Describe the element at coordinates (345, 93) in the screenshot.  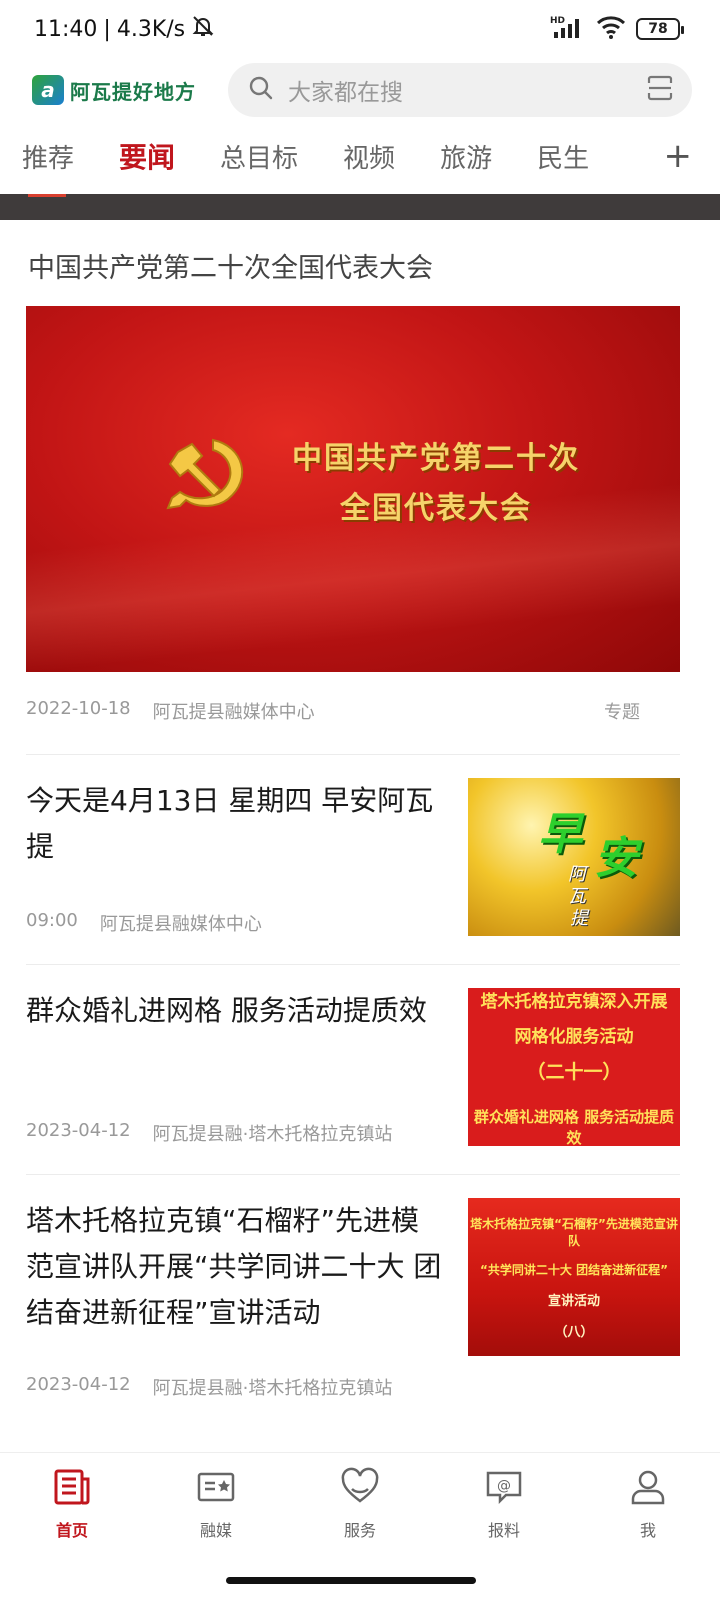
I see `search-placeholder: 大家都在搜` at that location.